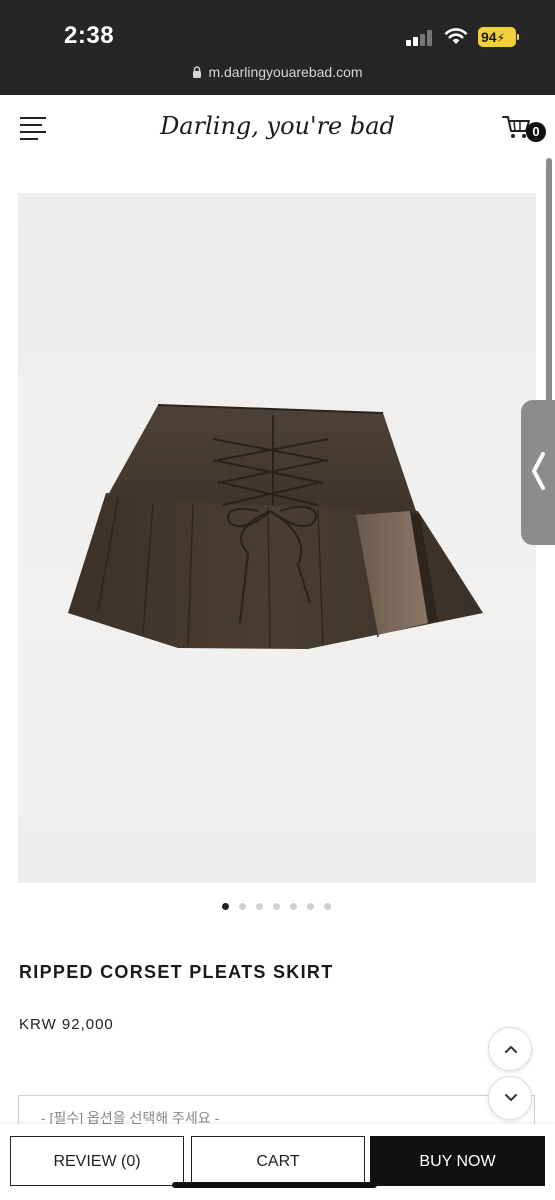  I want to click on side-drawer-tab, so click(538, 472).